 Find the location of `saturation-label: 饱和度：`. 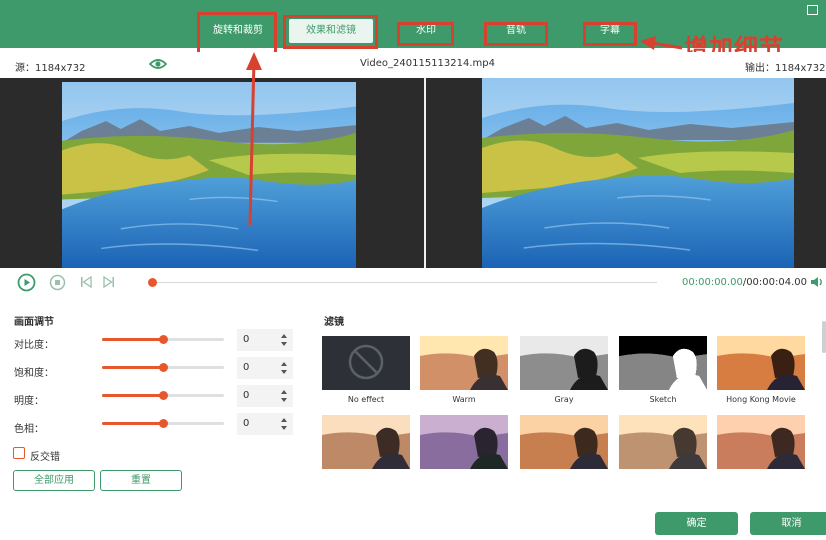

saturation-label: 饱和度： is located at coordinates (34, 373).